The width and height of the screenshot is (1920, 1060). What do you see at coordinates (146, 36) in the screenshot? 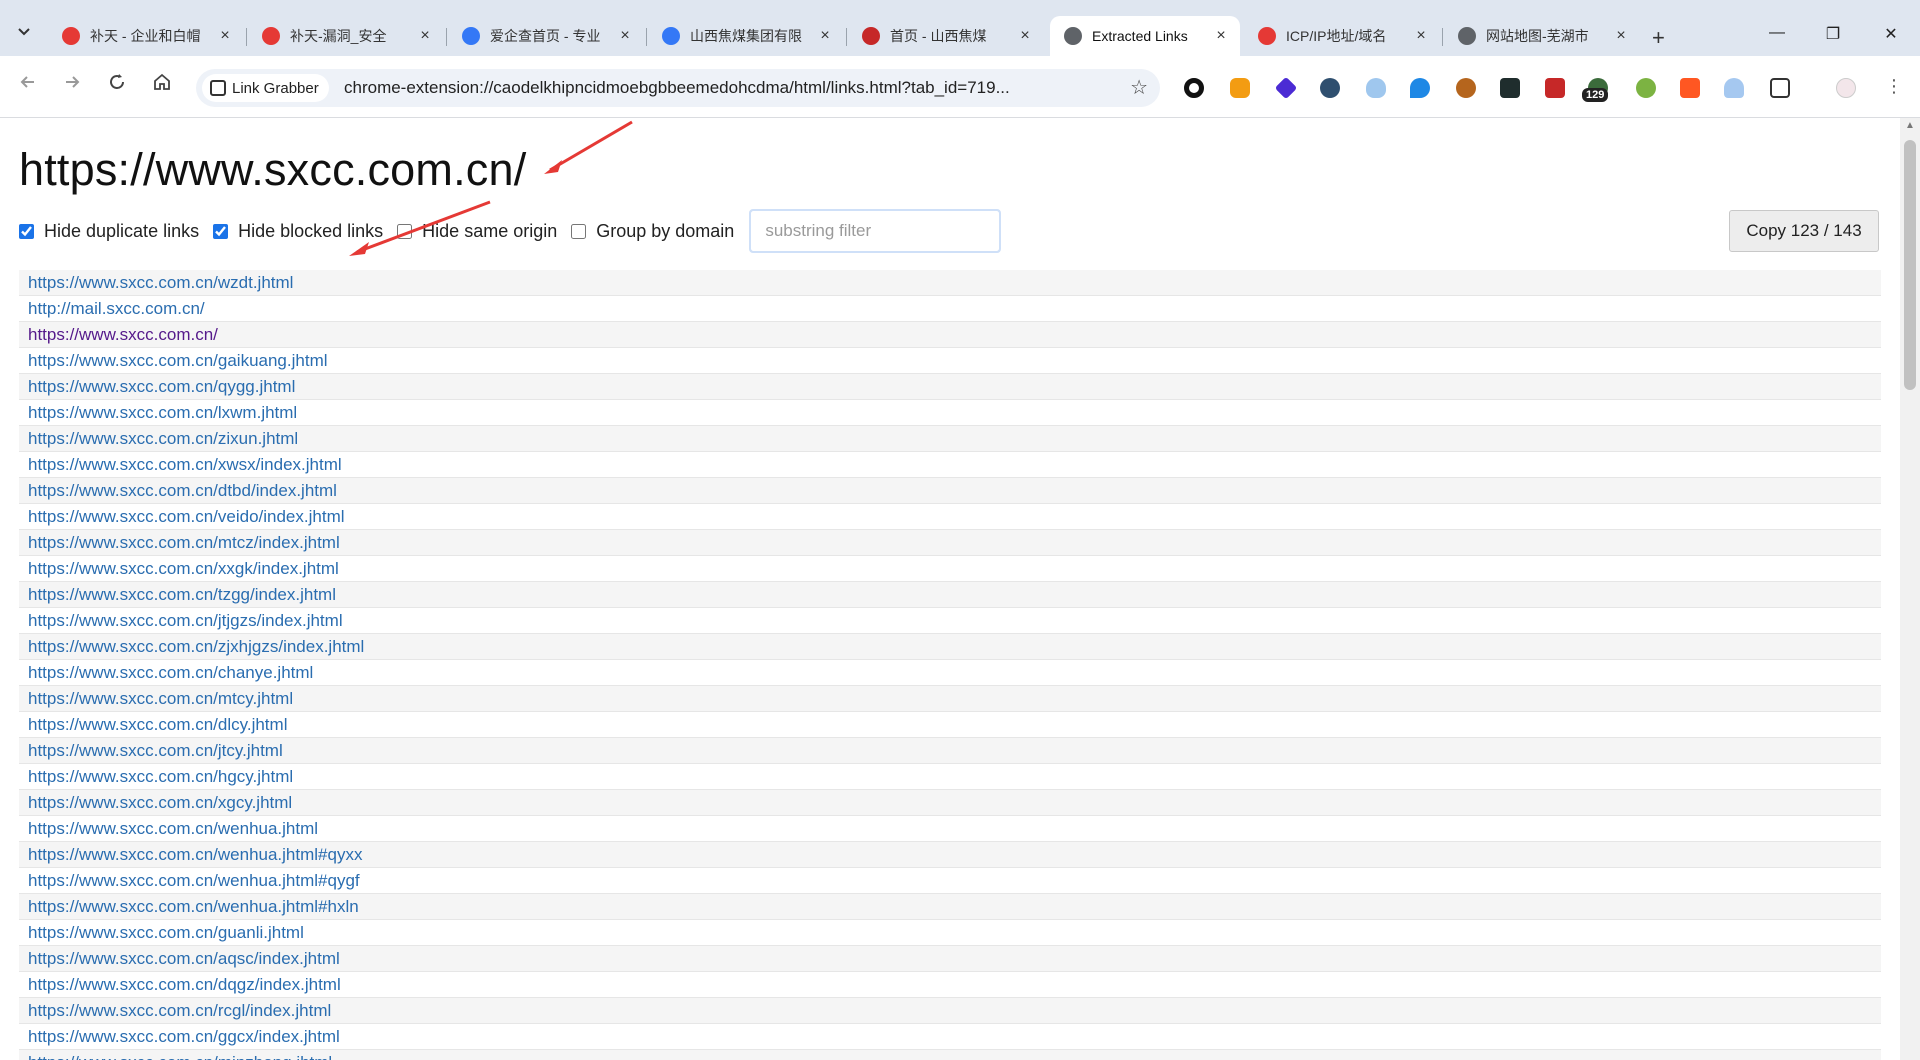
I see `browser-tab: 补天 - 企业和白帽 ×` at bounding box center [146, 36].